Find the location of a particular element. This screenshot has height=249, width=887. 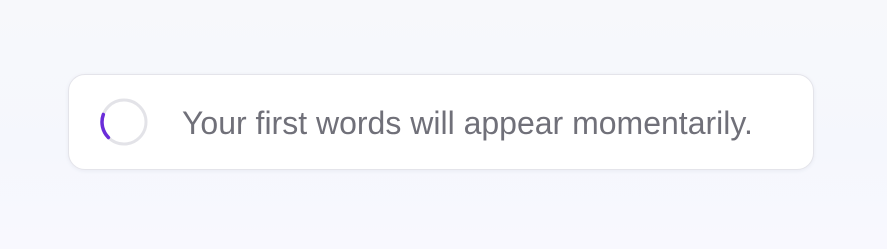

spinner-arc is located at coordinates (105, 126).